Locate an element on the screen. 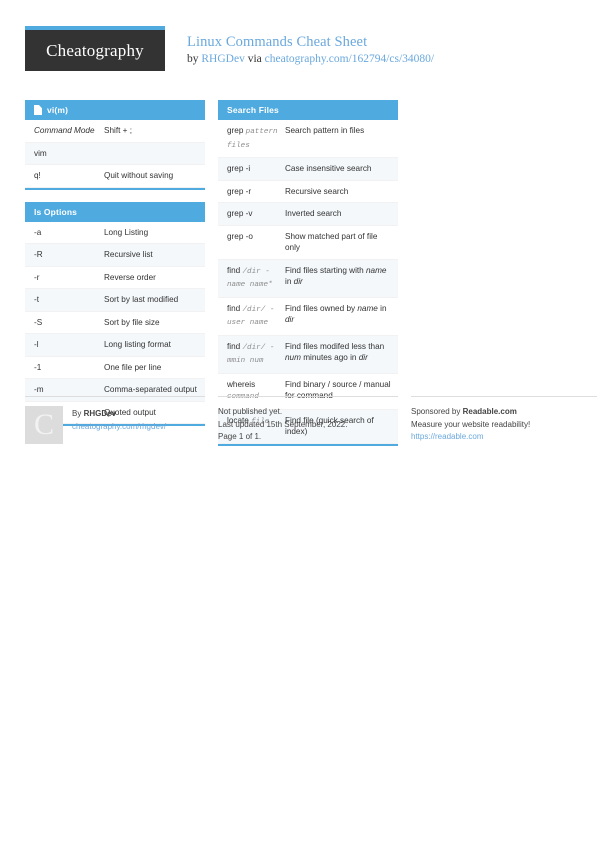 The width and height of the screenshot is (600, 849). page-count: Page 1 of 1. is located at coordinates (240, 436).